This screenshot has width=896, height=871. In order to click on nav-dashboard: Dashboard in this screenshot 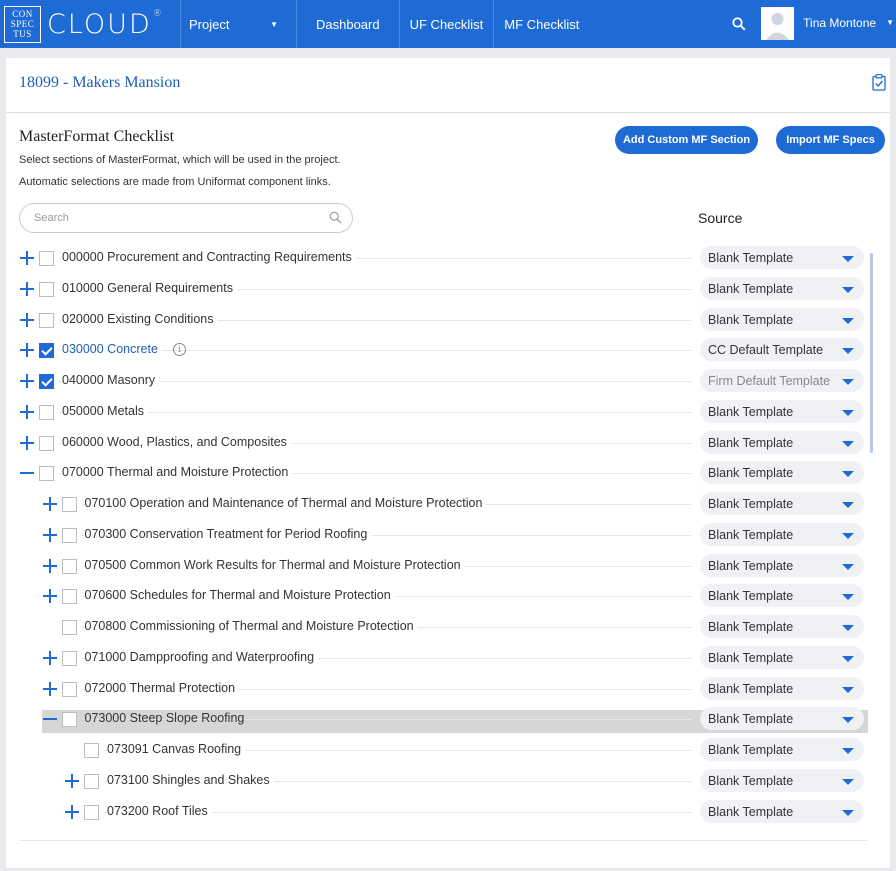, I will do `click(348, 24)`.